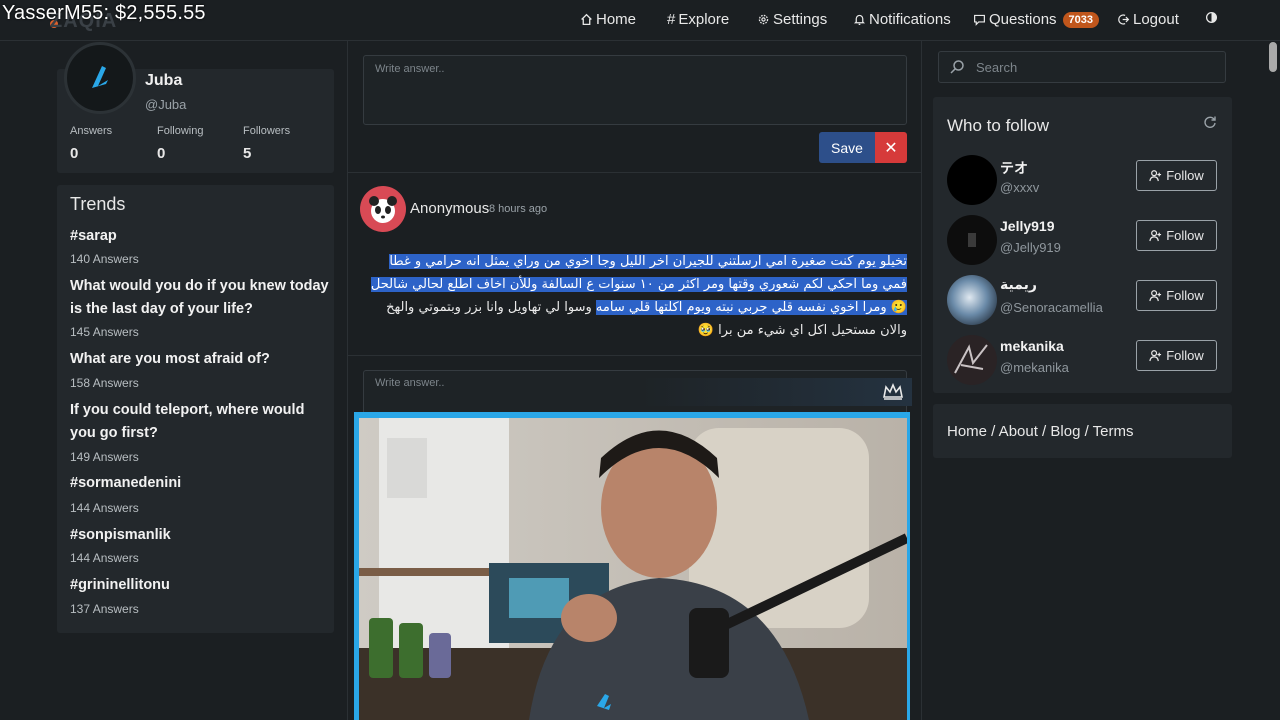 The image size is (1280, 720). I want to click on follow-user-handle: @mekanika, so click(1034, 367).